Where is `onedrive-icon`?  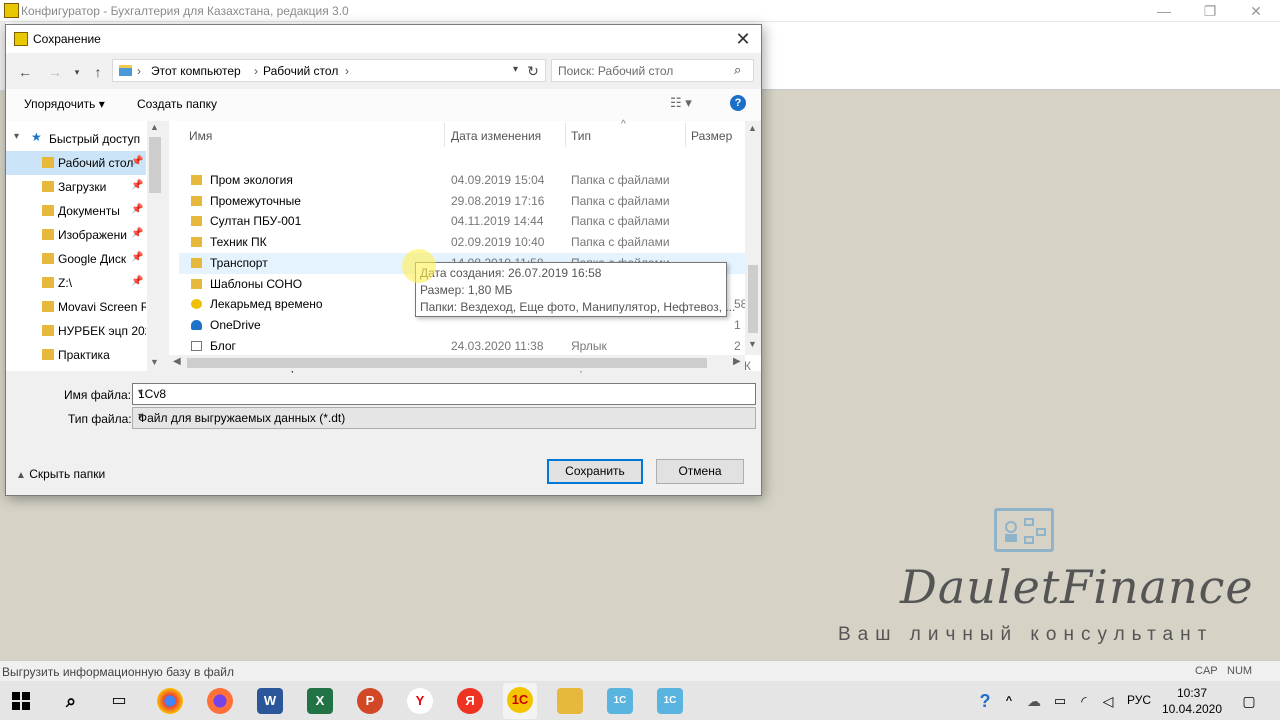
onedrive-icon is located at coordinates (196, 324).